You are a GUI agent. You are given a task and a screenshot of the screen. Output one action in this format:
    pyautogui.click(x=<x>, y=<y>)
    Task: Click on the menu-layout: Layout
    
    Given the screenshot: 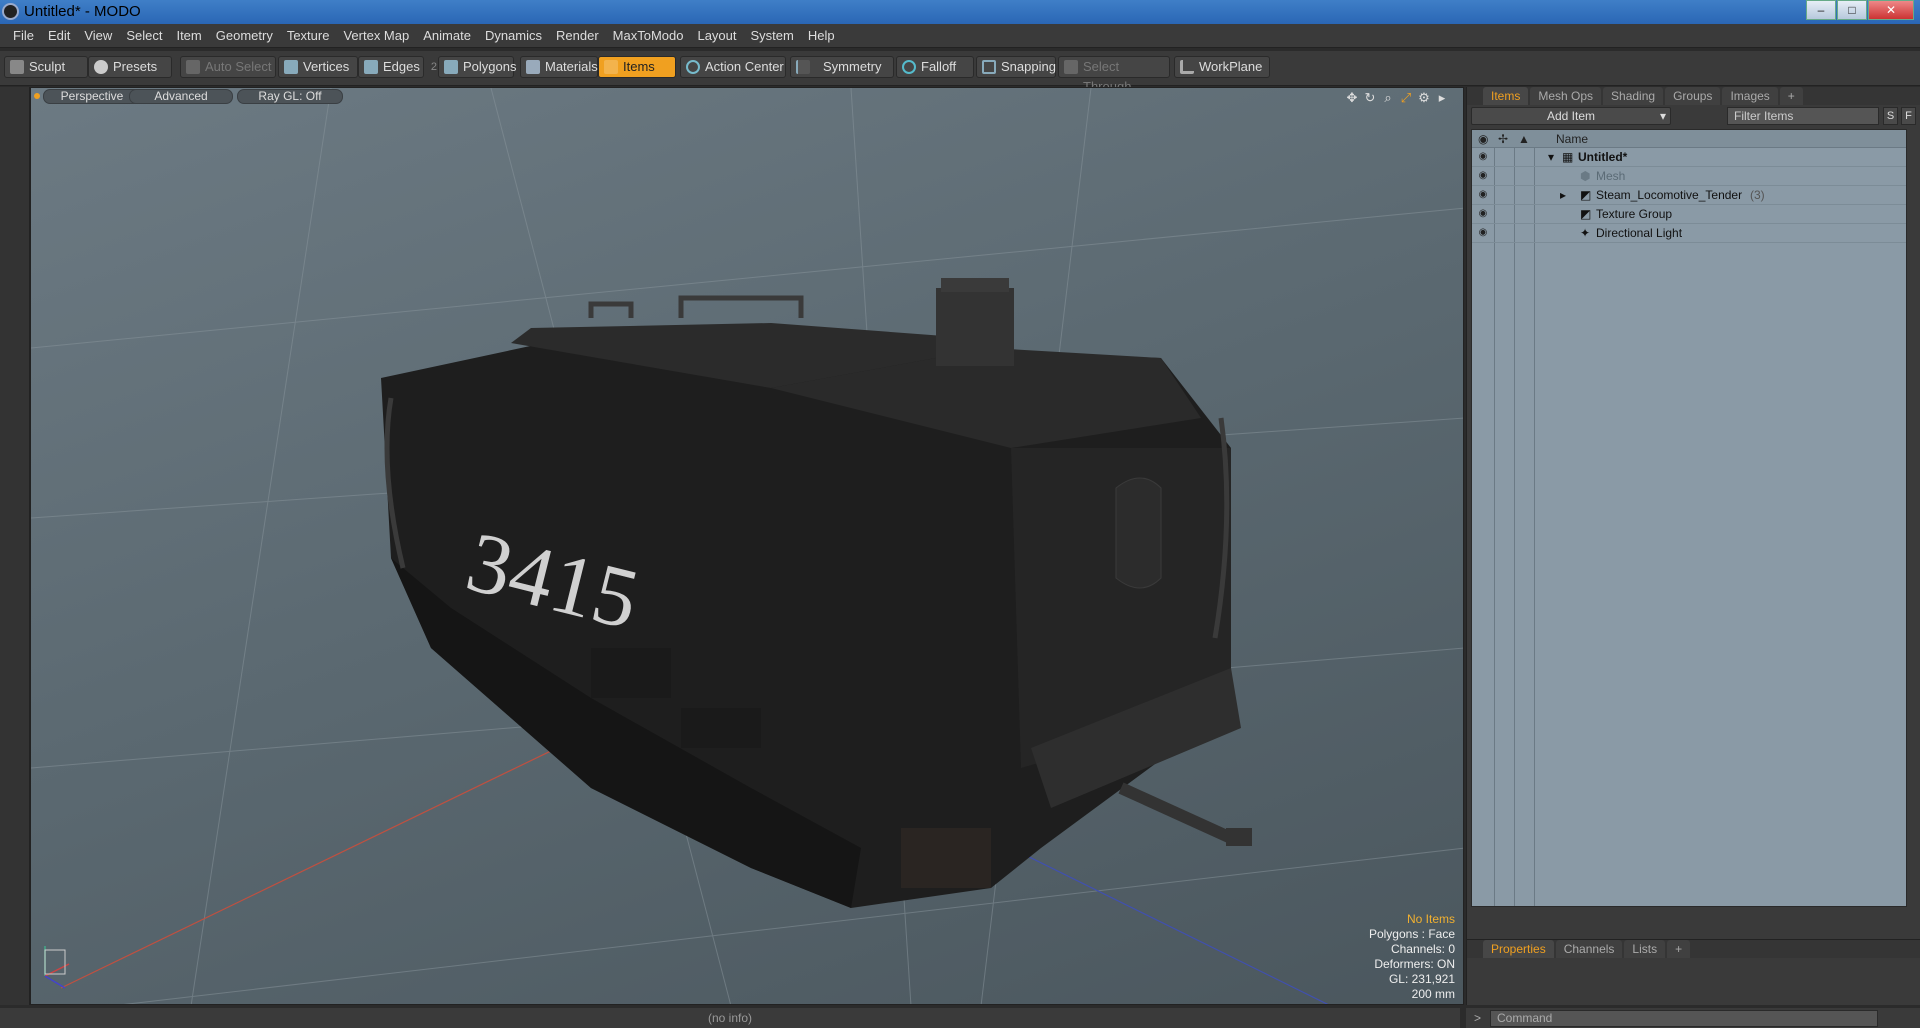 What is the action you would take?
    pyautogui.click(x=716, y=35)
    